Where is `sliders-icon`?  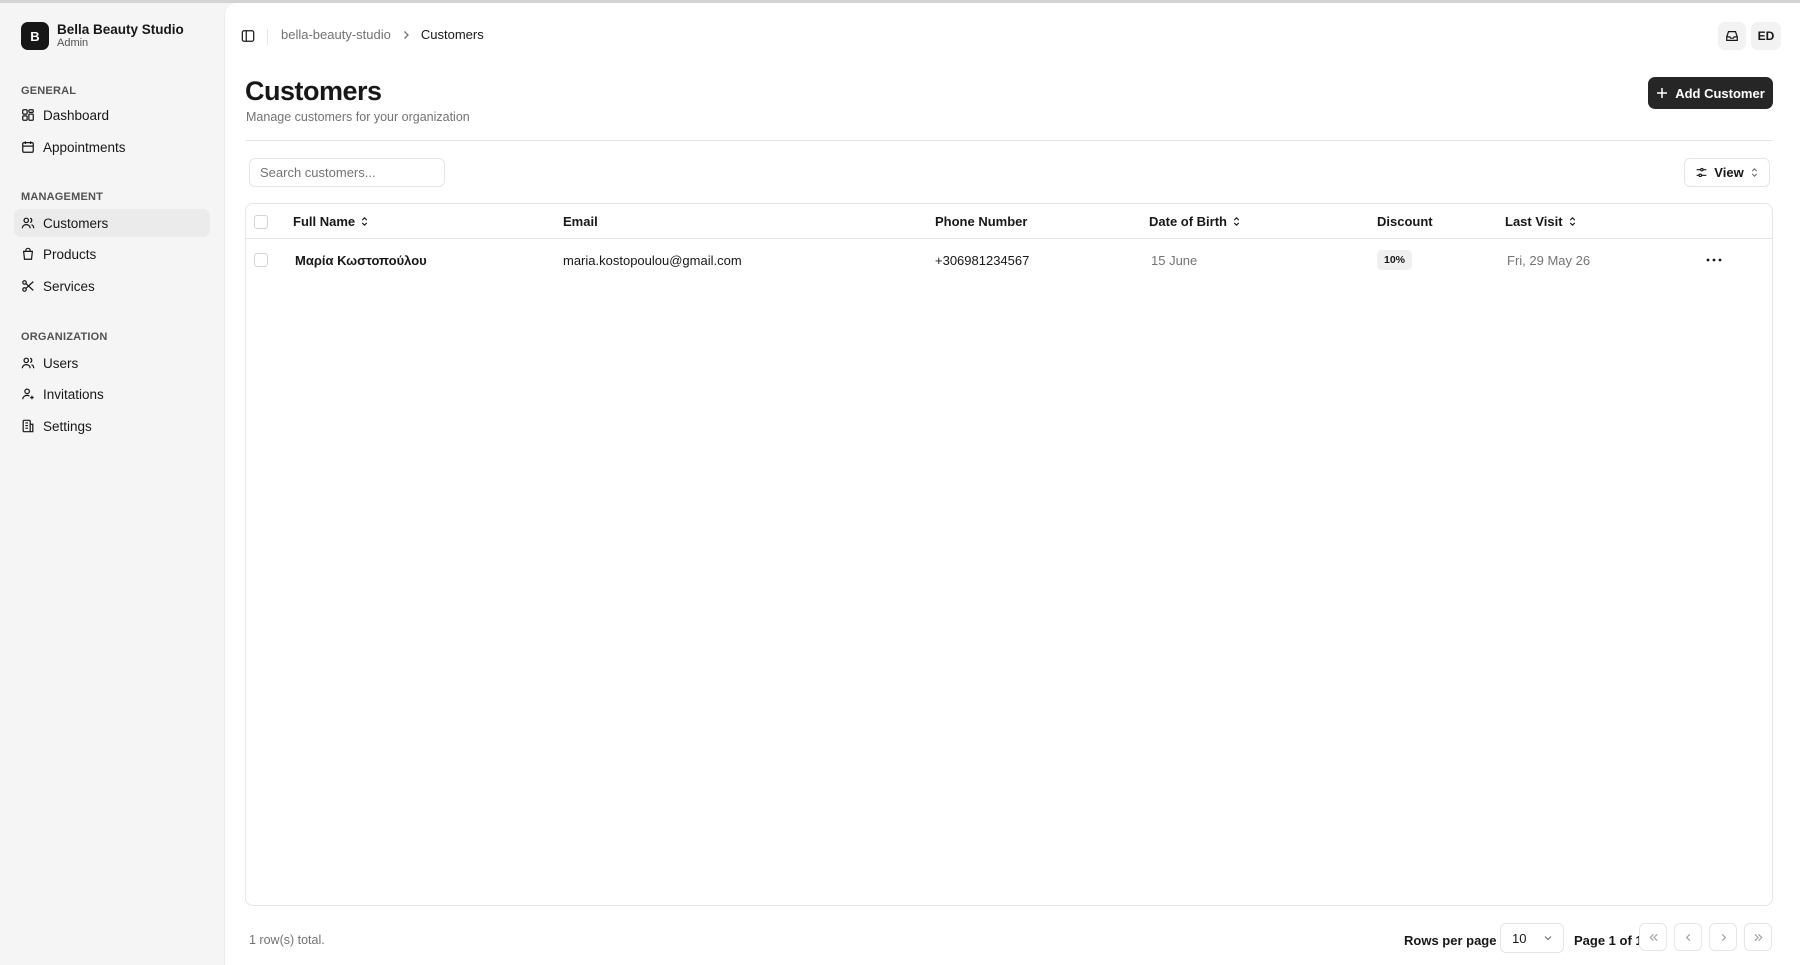 sliders-icon is located at coordinates (1701, 172).